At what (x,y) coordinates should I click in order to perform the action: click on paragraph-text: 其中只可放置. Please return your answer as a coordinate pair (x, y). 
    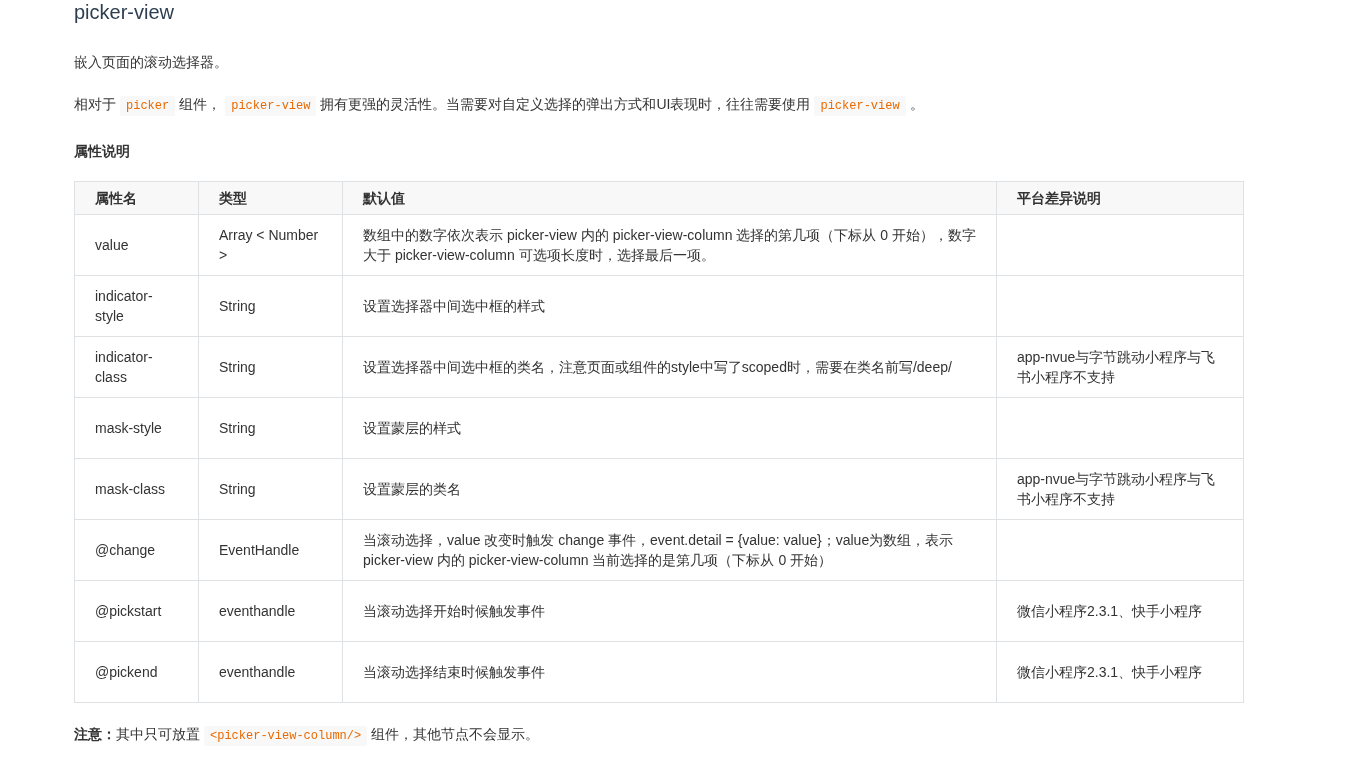
    Looking at the image, I should click on (158, 734).